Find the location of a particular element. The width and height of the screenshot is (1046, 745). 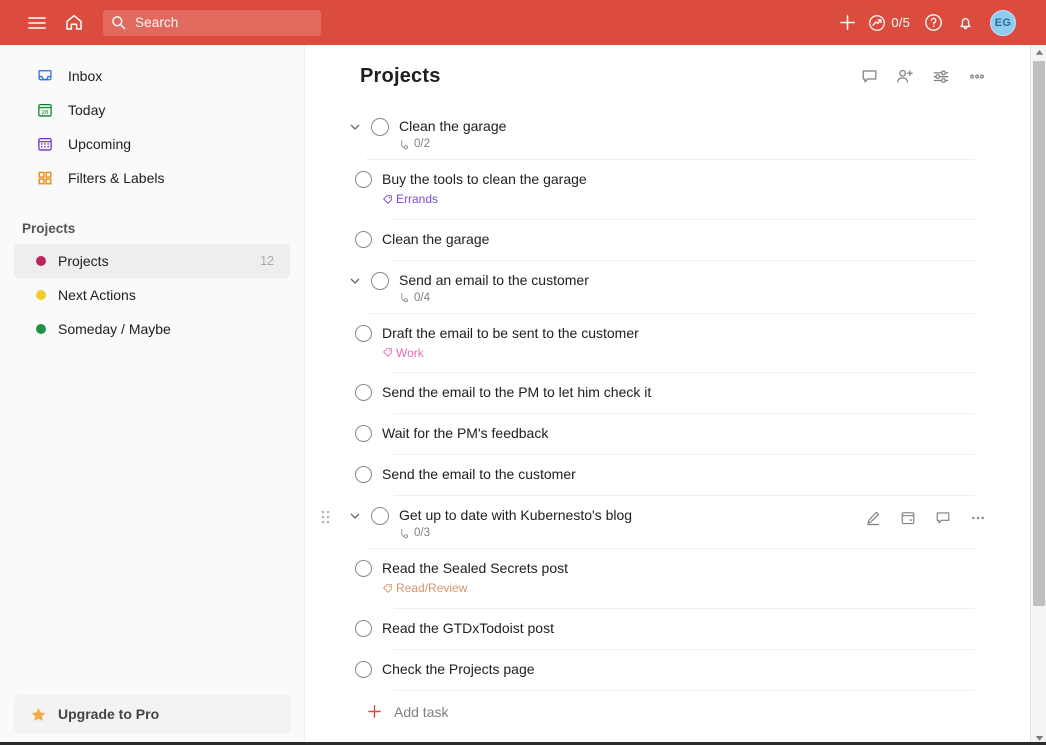

sidebar-item-label: Today is located at coordinates (87, 110).